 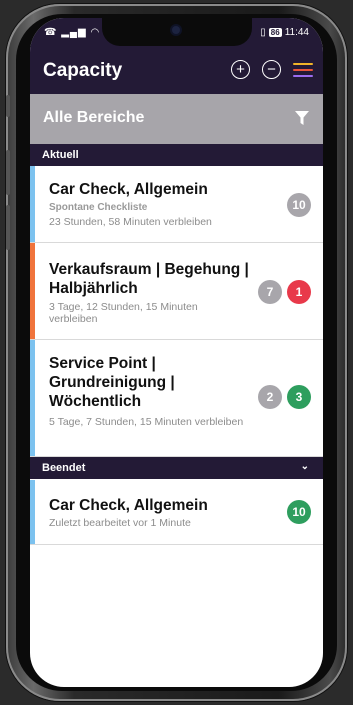 I want to click on count-badge: 7, so click(x=270, y=292).